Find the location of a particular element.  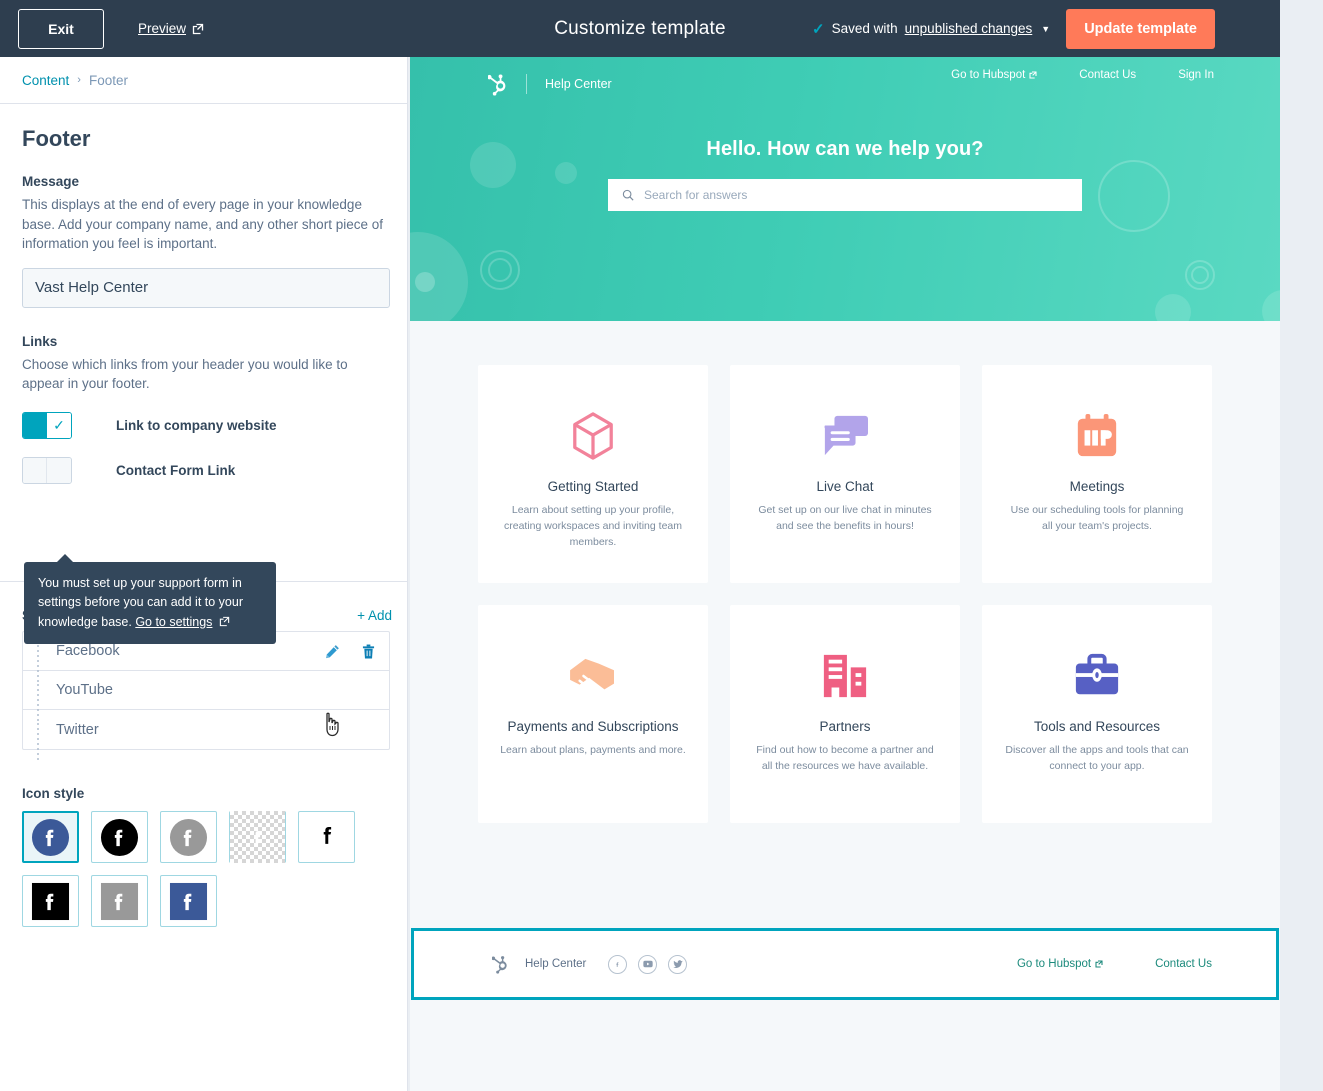

kb-brand-name: Help Center is located at coordinates (569, 83).